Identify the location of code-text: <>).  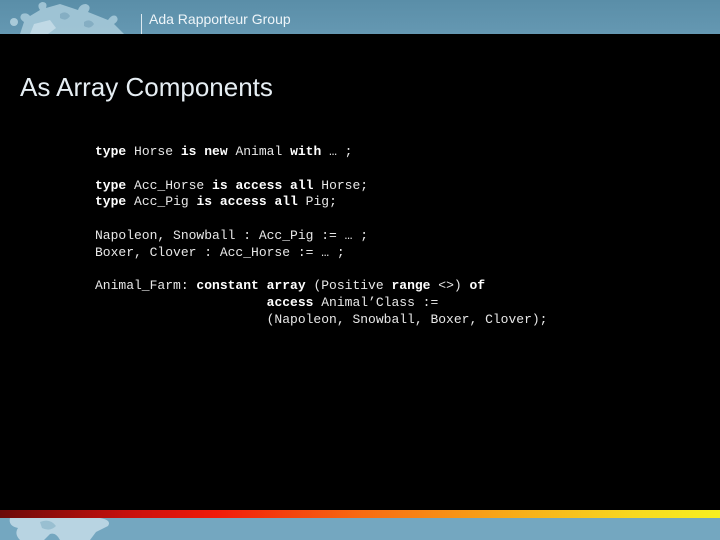
(450, 286).